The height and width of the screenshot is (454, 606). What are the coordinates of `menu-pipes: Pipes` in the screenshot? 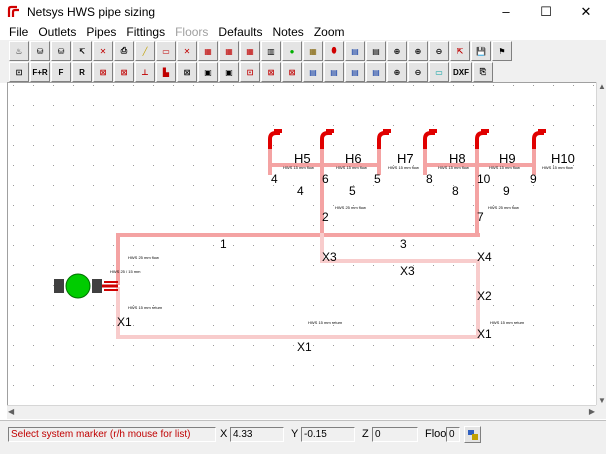 It's located at (101, 32).